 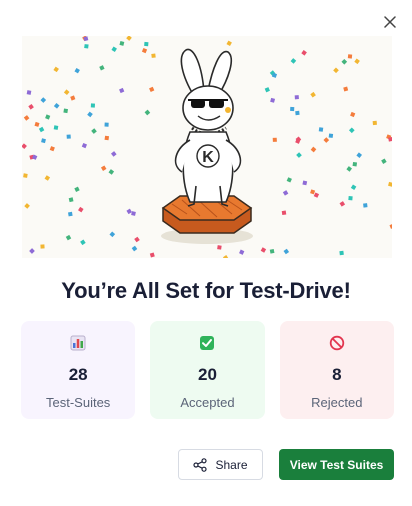 I want to click on view-test-suites-button: View Test Suites, so click(x=336, y=464).